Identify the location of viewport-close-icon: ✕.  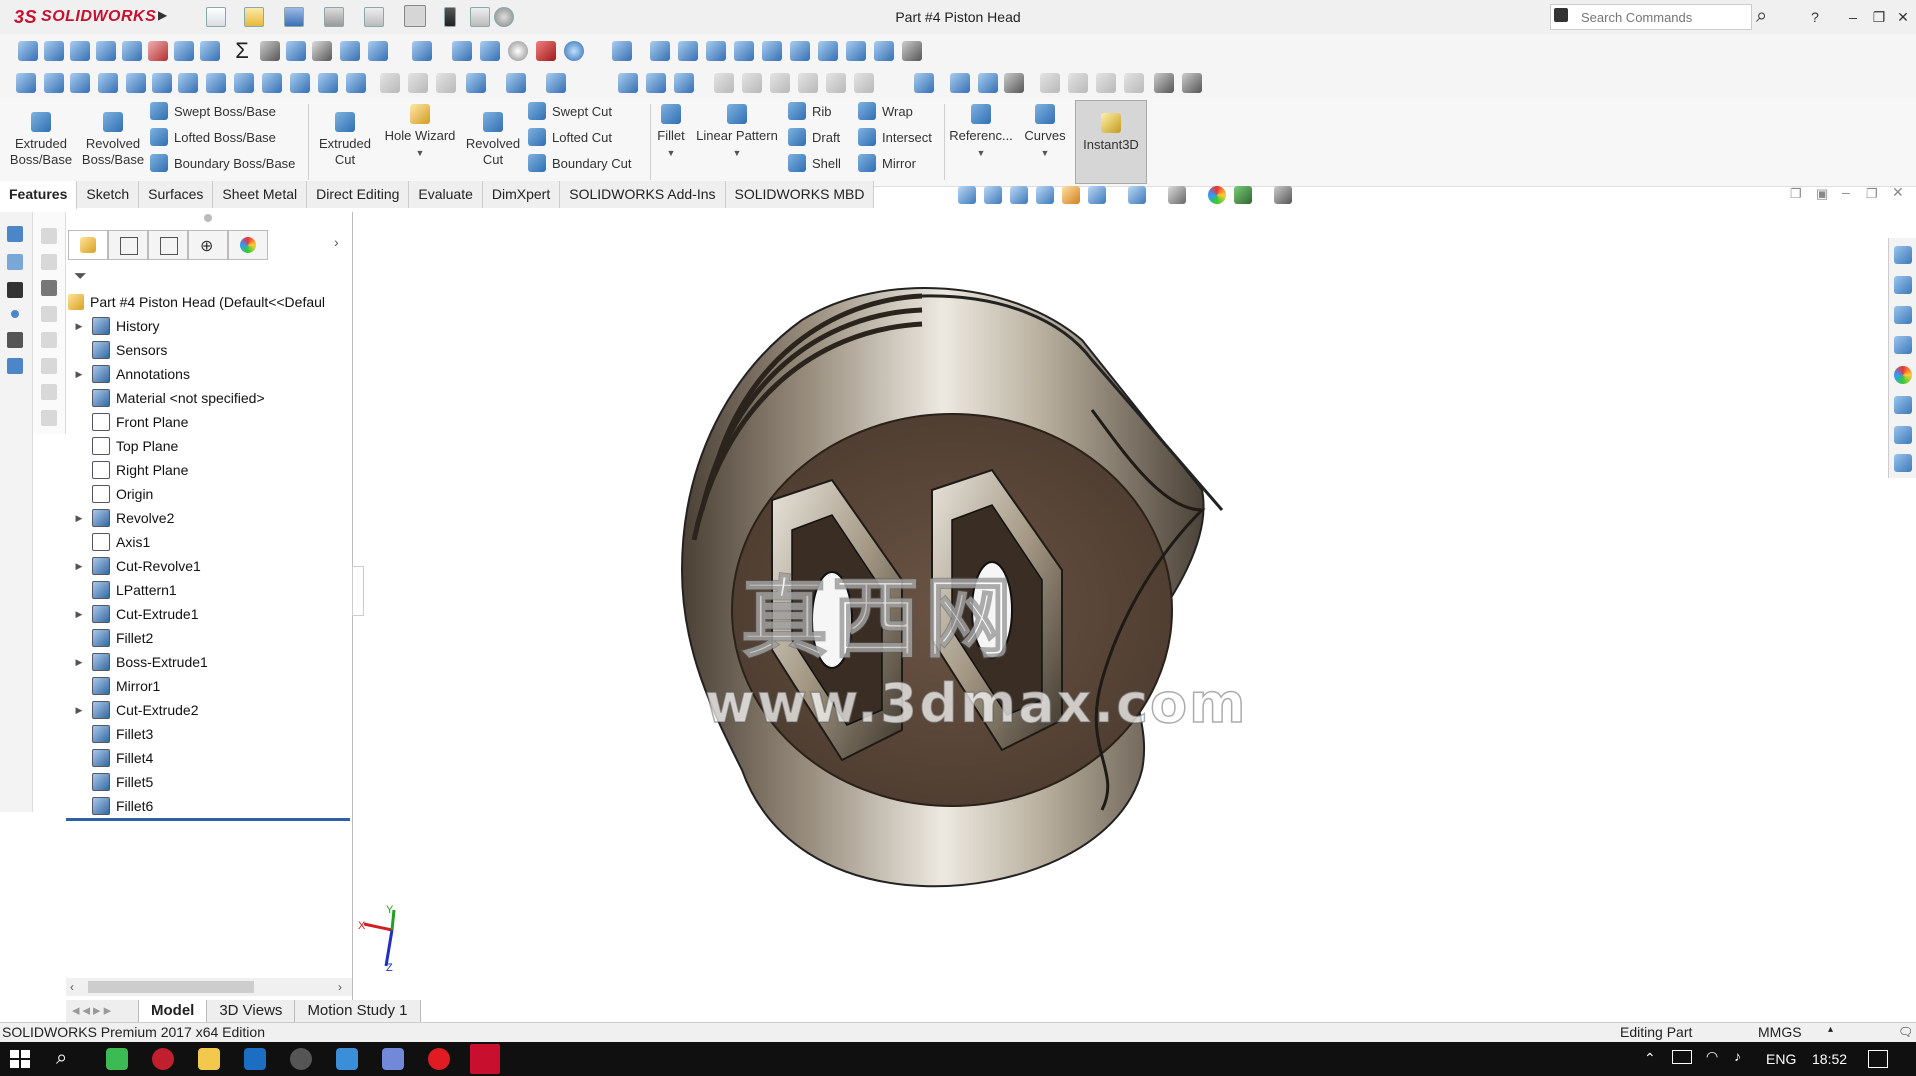
(1898, 192).